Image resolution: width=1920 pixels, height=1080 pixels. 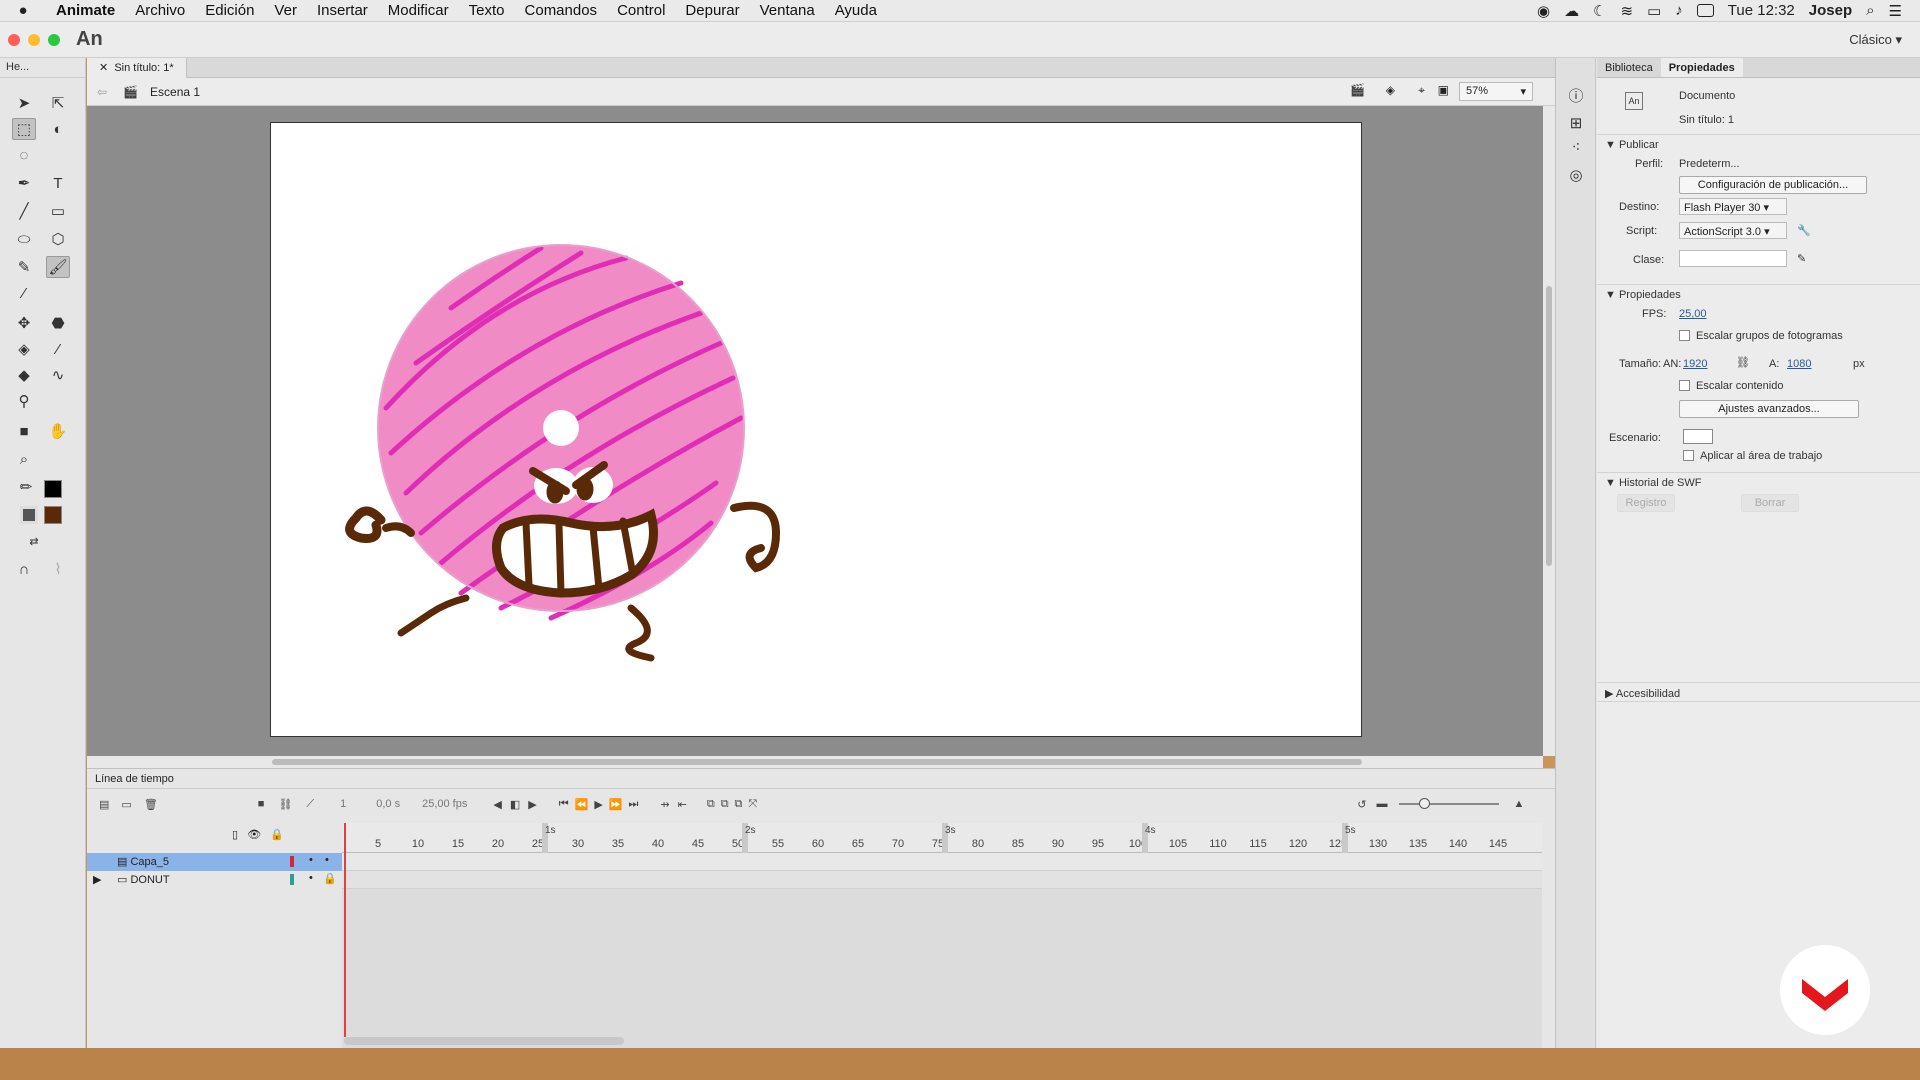 What do you see at coordinates (214, 862) in the screenshot?
I see `layer-capa-5: ▤ Capa_5 • •` at bounding box center [214, 862].